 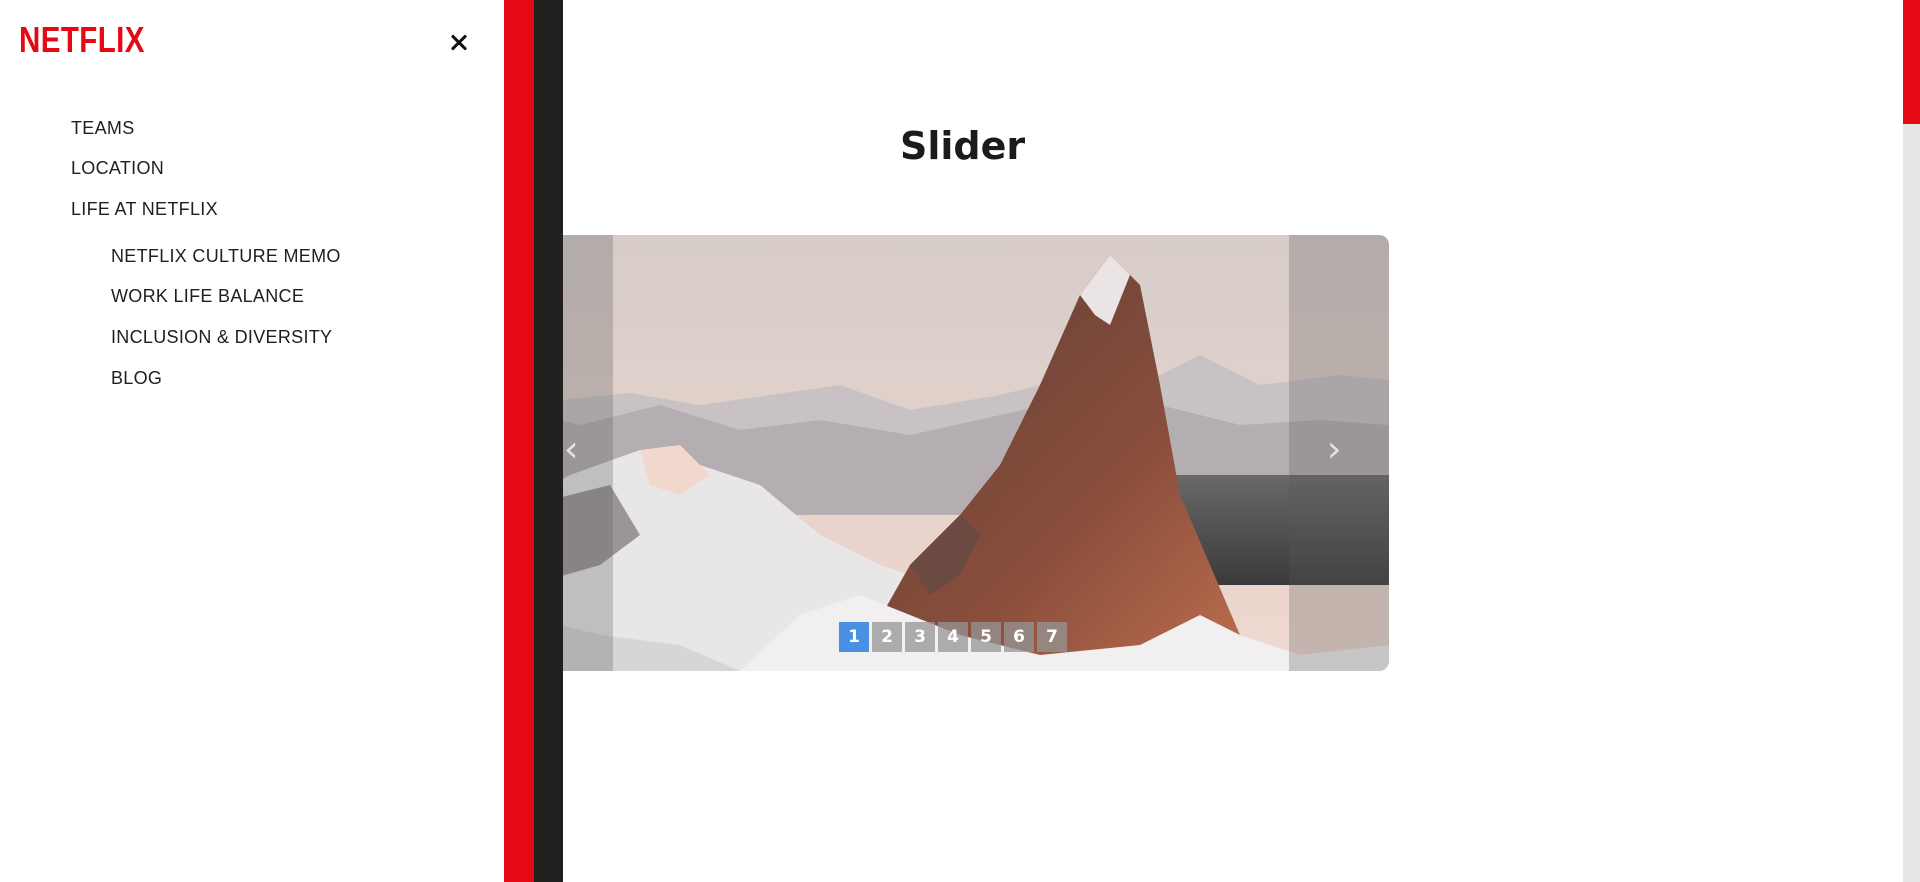 I want to click on page-title: Slider, so click(x=963, y=146).